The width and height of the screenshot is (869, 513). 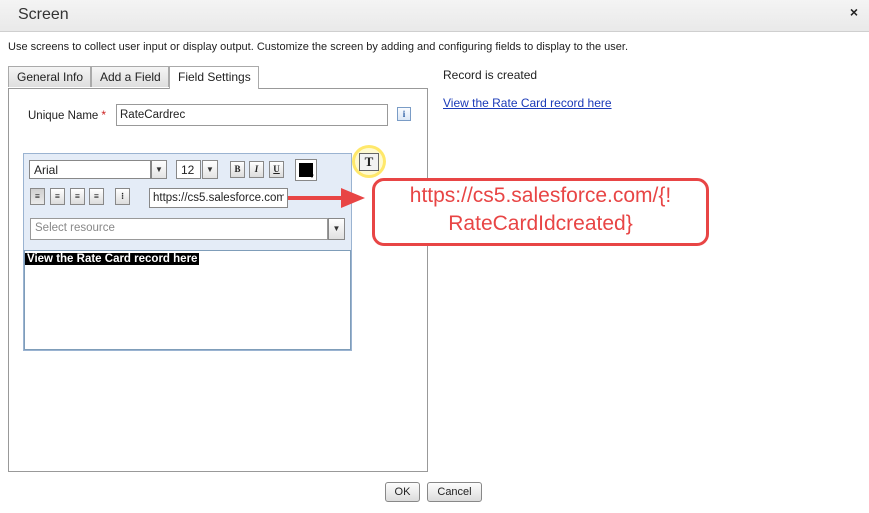 What do you see at coordinates (854, 12) in the screenshot?
I see `close-icon: ×` at bounding box center [854, 12].